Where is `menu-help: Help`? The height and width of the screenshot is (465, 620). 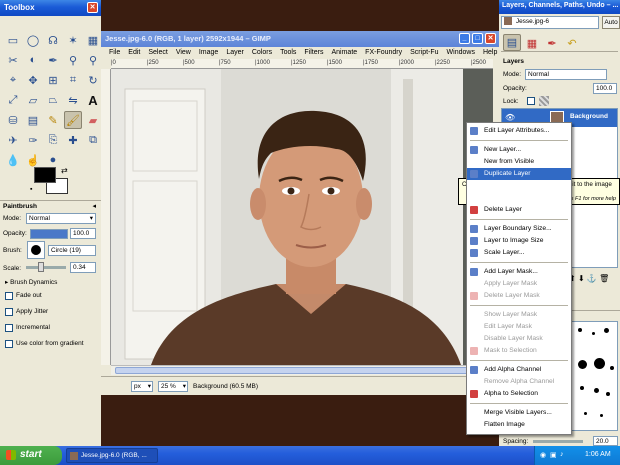 menu-help: Help is located at coordinates (490, 52).